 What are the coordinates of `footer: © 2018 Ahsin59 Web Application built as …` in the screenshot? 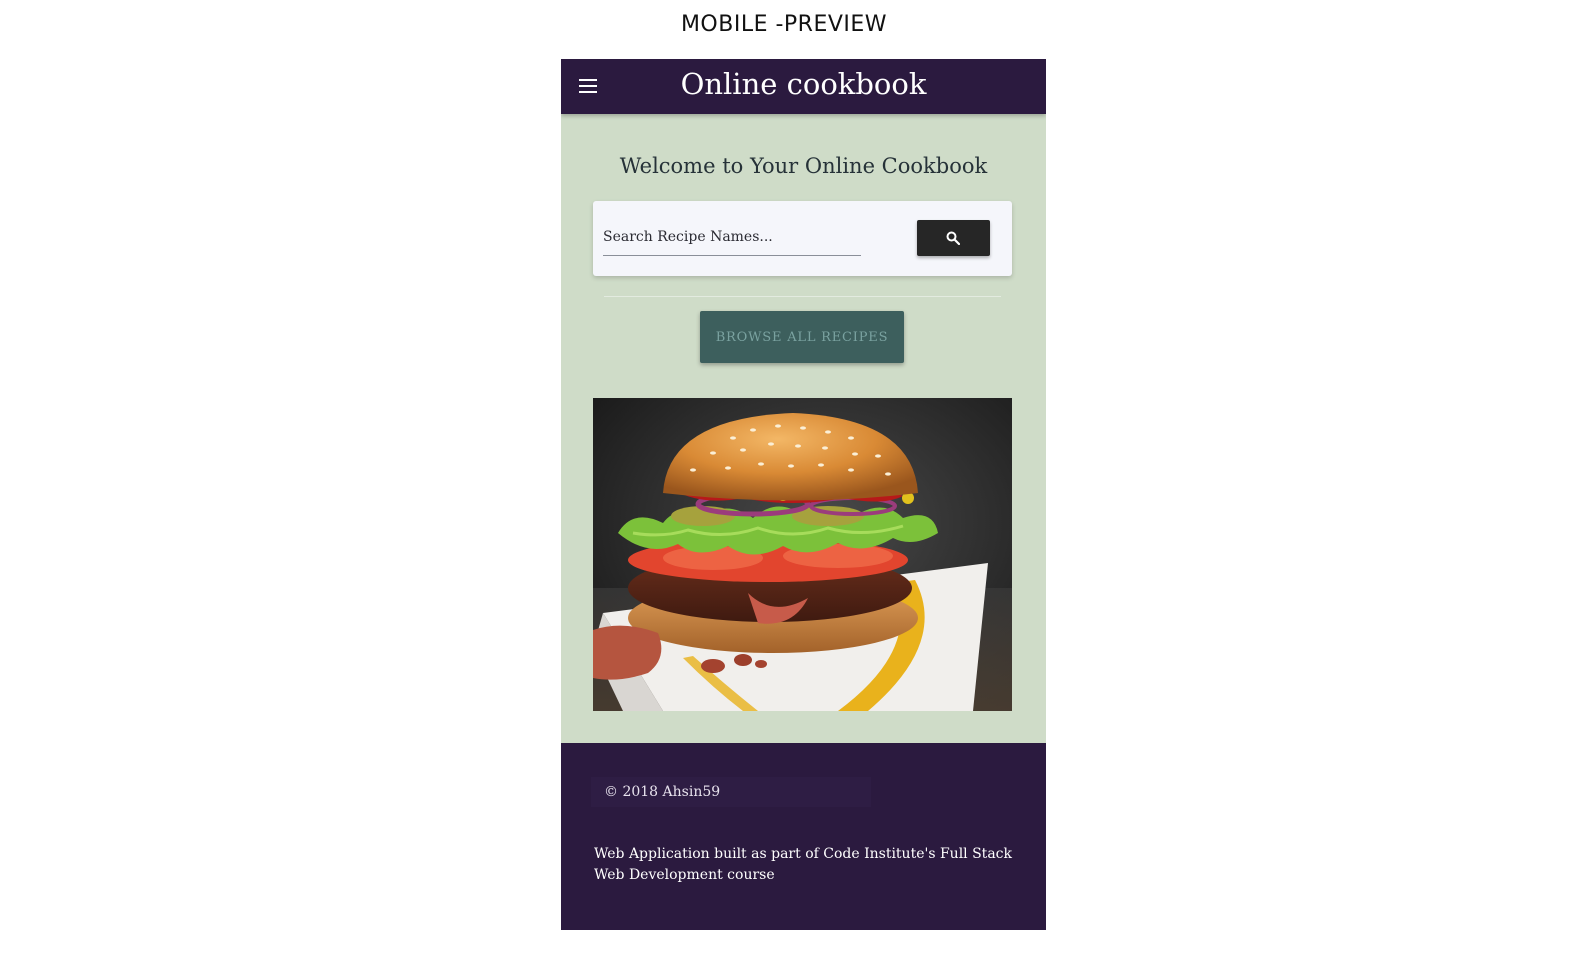 It's located at (803, 836).